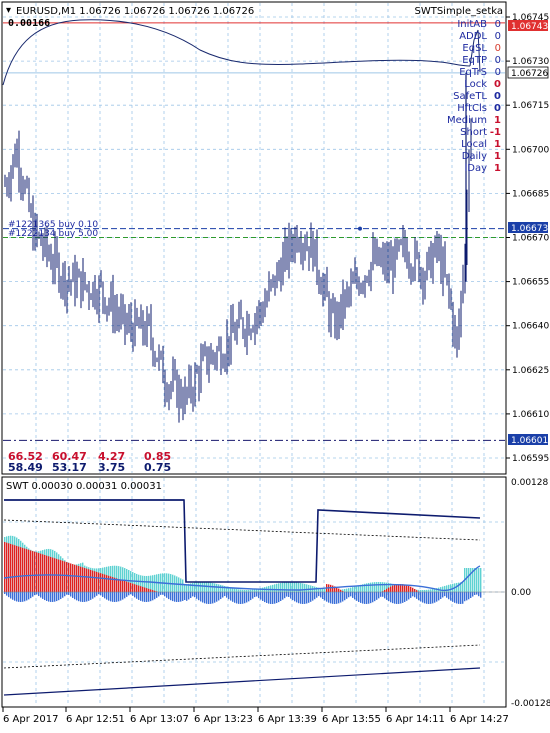 This screenshot has height=733, width=550. What do you see at coordinates (530, 371) in the screenshot?
I see `price-tick-label: 1.06625` at bounding box center [530, 371].